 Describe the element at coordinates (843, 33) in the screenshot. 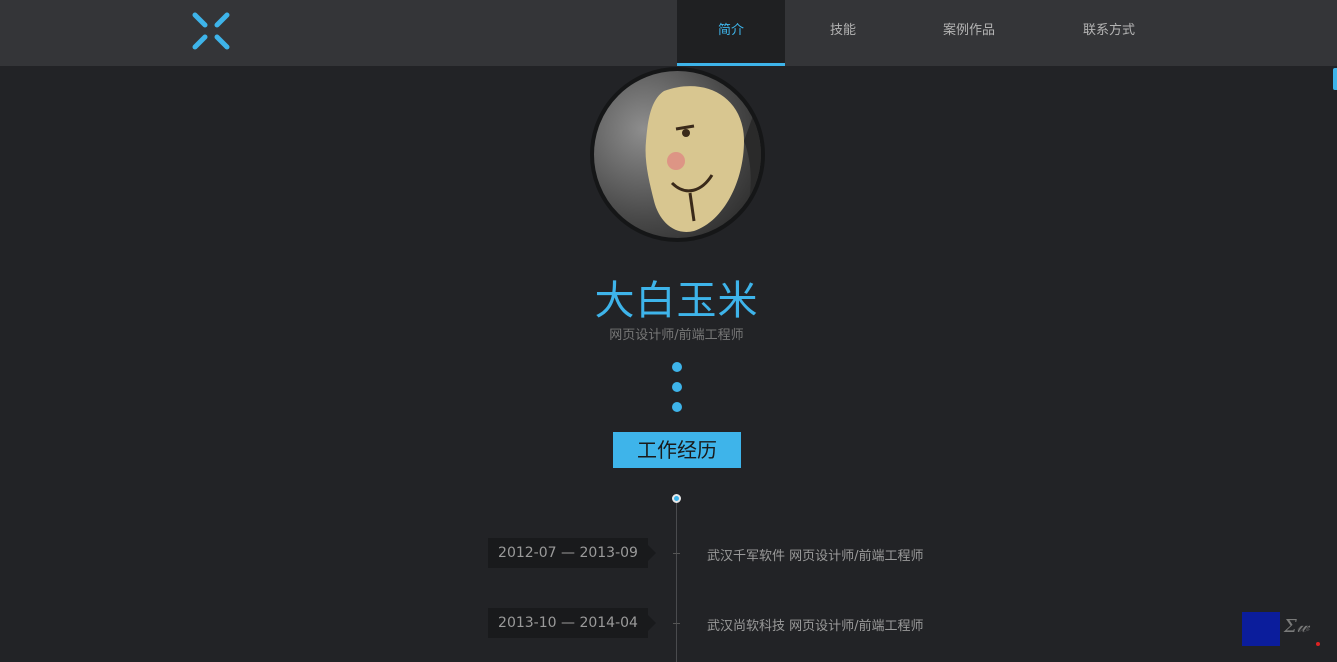

I see `nav-item-skills: 技能` at that location.